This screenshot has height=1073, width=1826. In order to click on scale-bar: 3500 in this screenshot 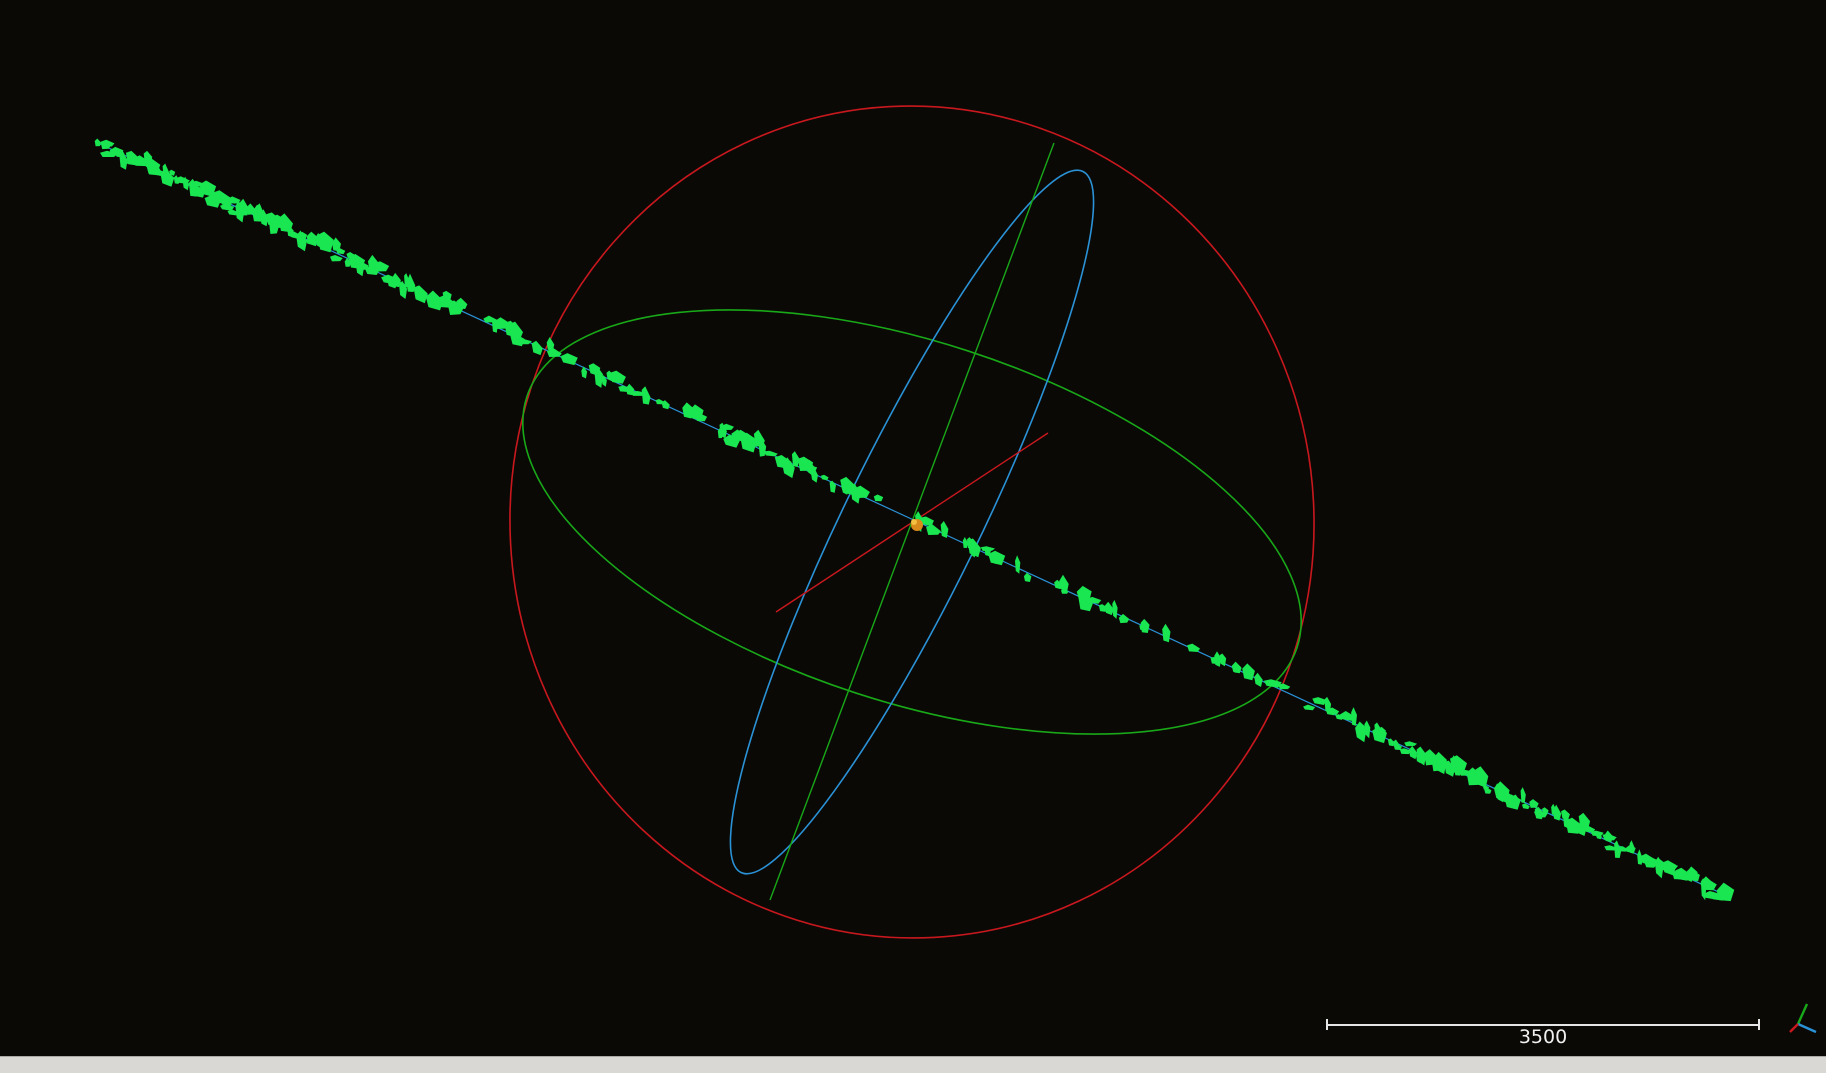, I will do `click(1543, 1033)`.